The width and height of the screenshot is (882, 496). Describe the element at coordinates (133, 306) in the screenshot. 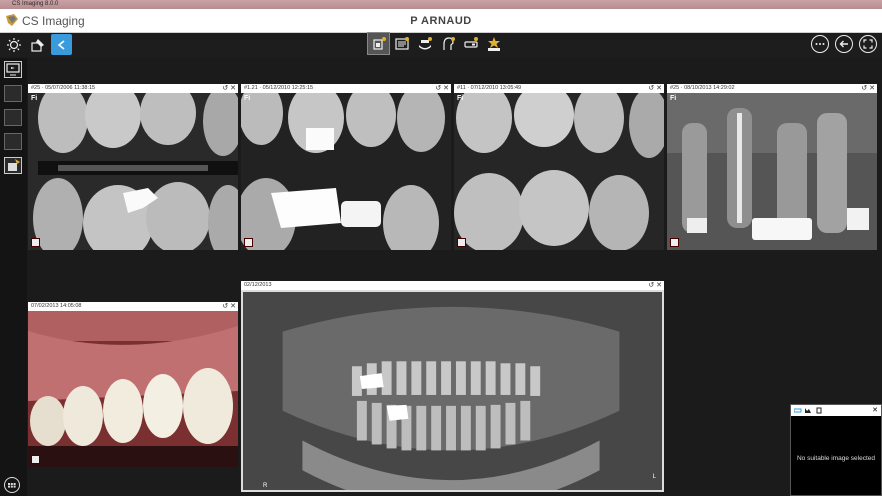

I see `panel-header: 07/02/2013 14:05:08 ↺ ✕` at that location.